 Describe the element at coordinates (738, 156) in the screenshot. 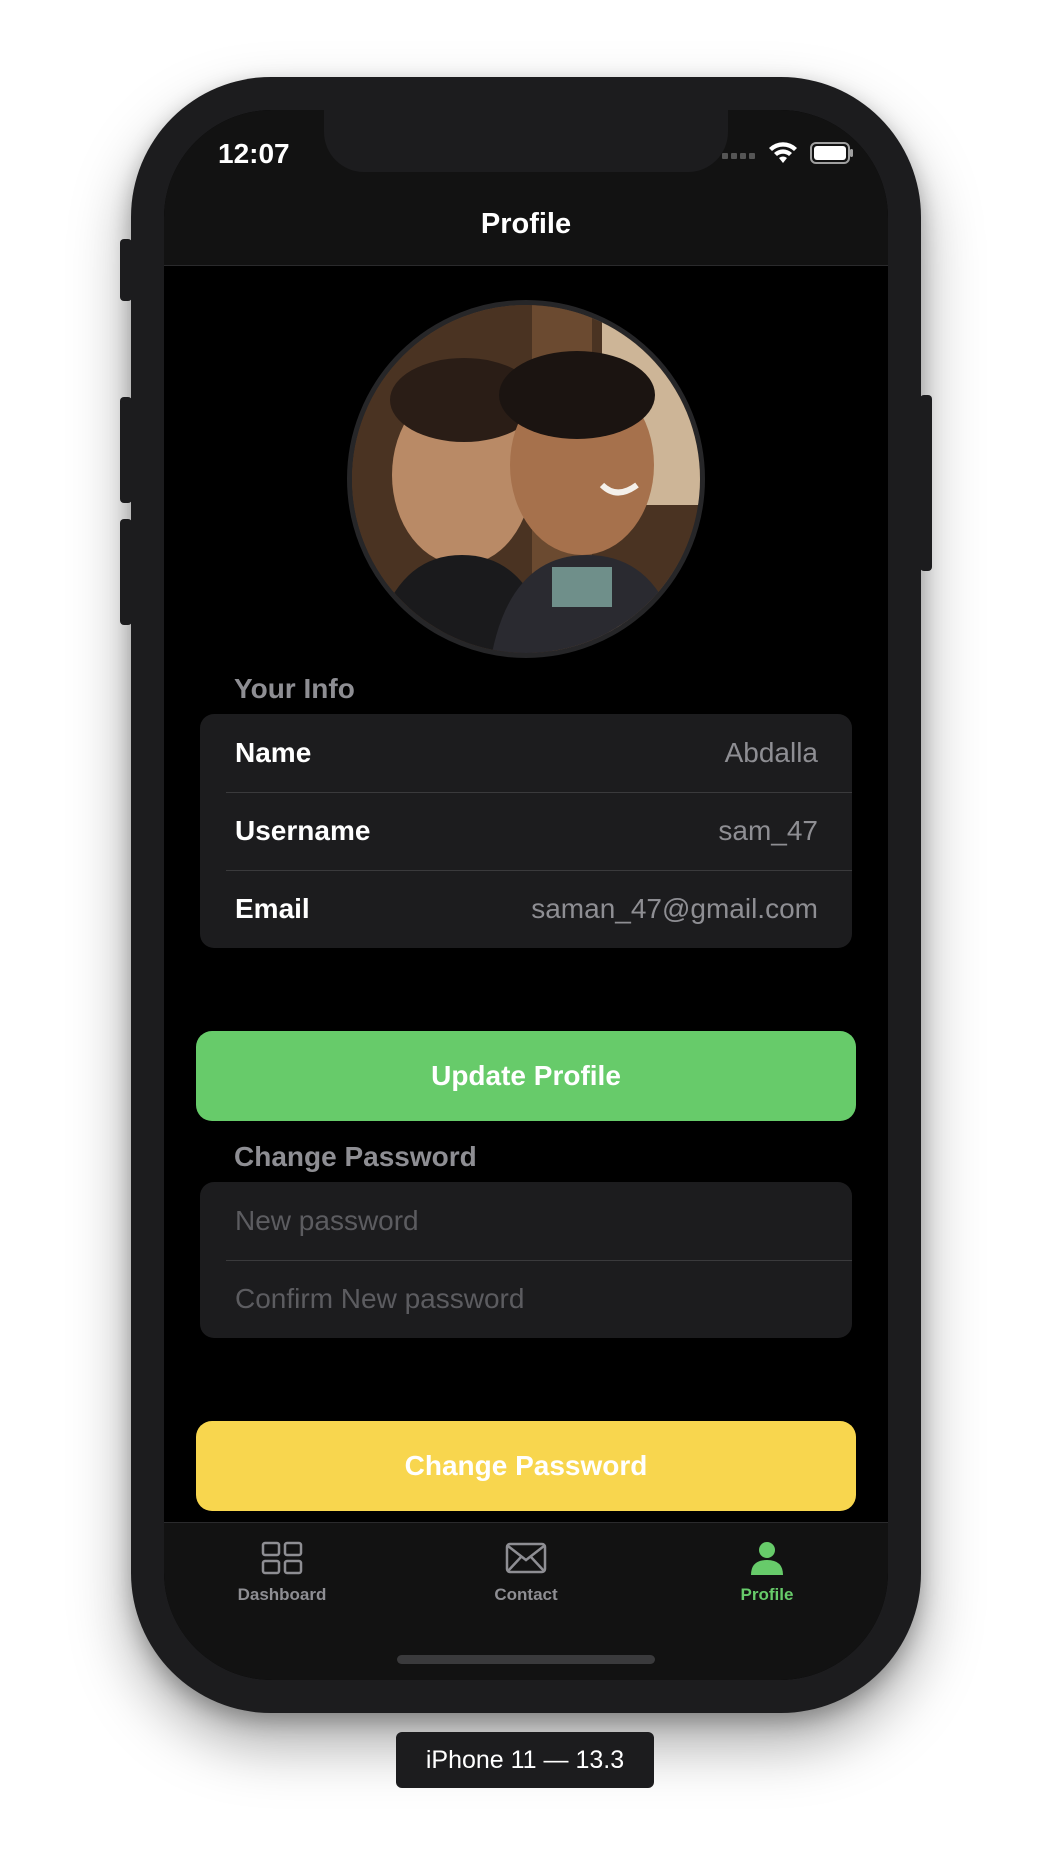

I see `signal-icon` at that location.